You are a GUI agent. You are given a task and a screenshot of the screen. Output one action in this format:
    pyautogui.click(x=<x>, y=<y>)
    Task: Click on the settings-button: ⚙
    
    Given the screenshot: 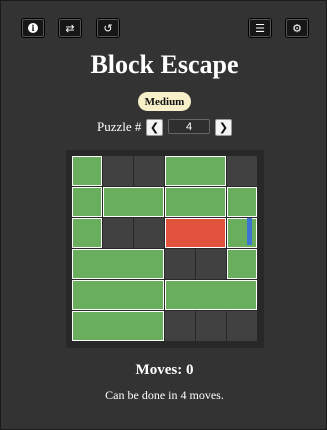 What is the action you would take?
    pyautogui.click(x=297, y=28)
    